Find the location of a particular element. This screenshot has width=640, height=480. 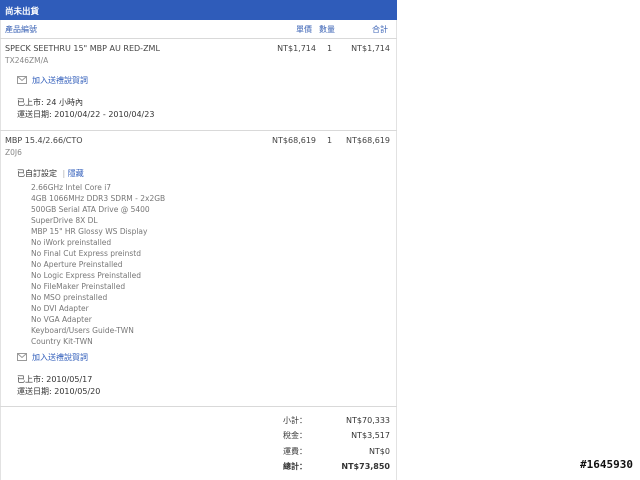

subtotal-value: NT$70,333 is located at coordinates (368, 420).